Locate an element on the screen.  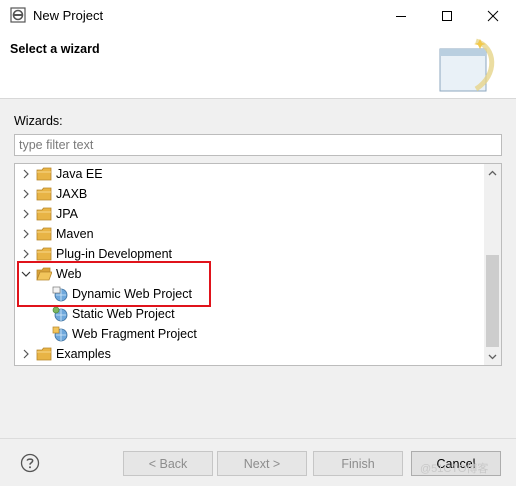
finish-button: Finish is located at coordinates (358, 463).